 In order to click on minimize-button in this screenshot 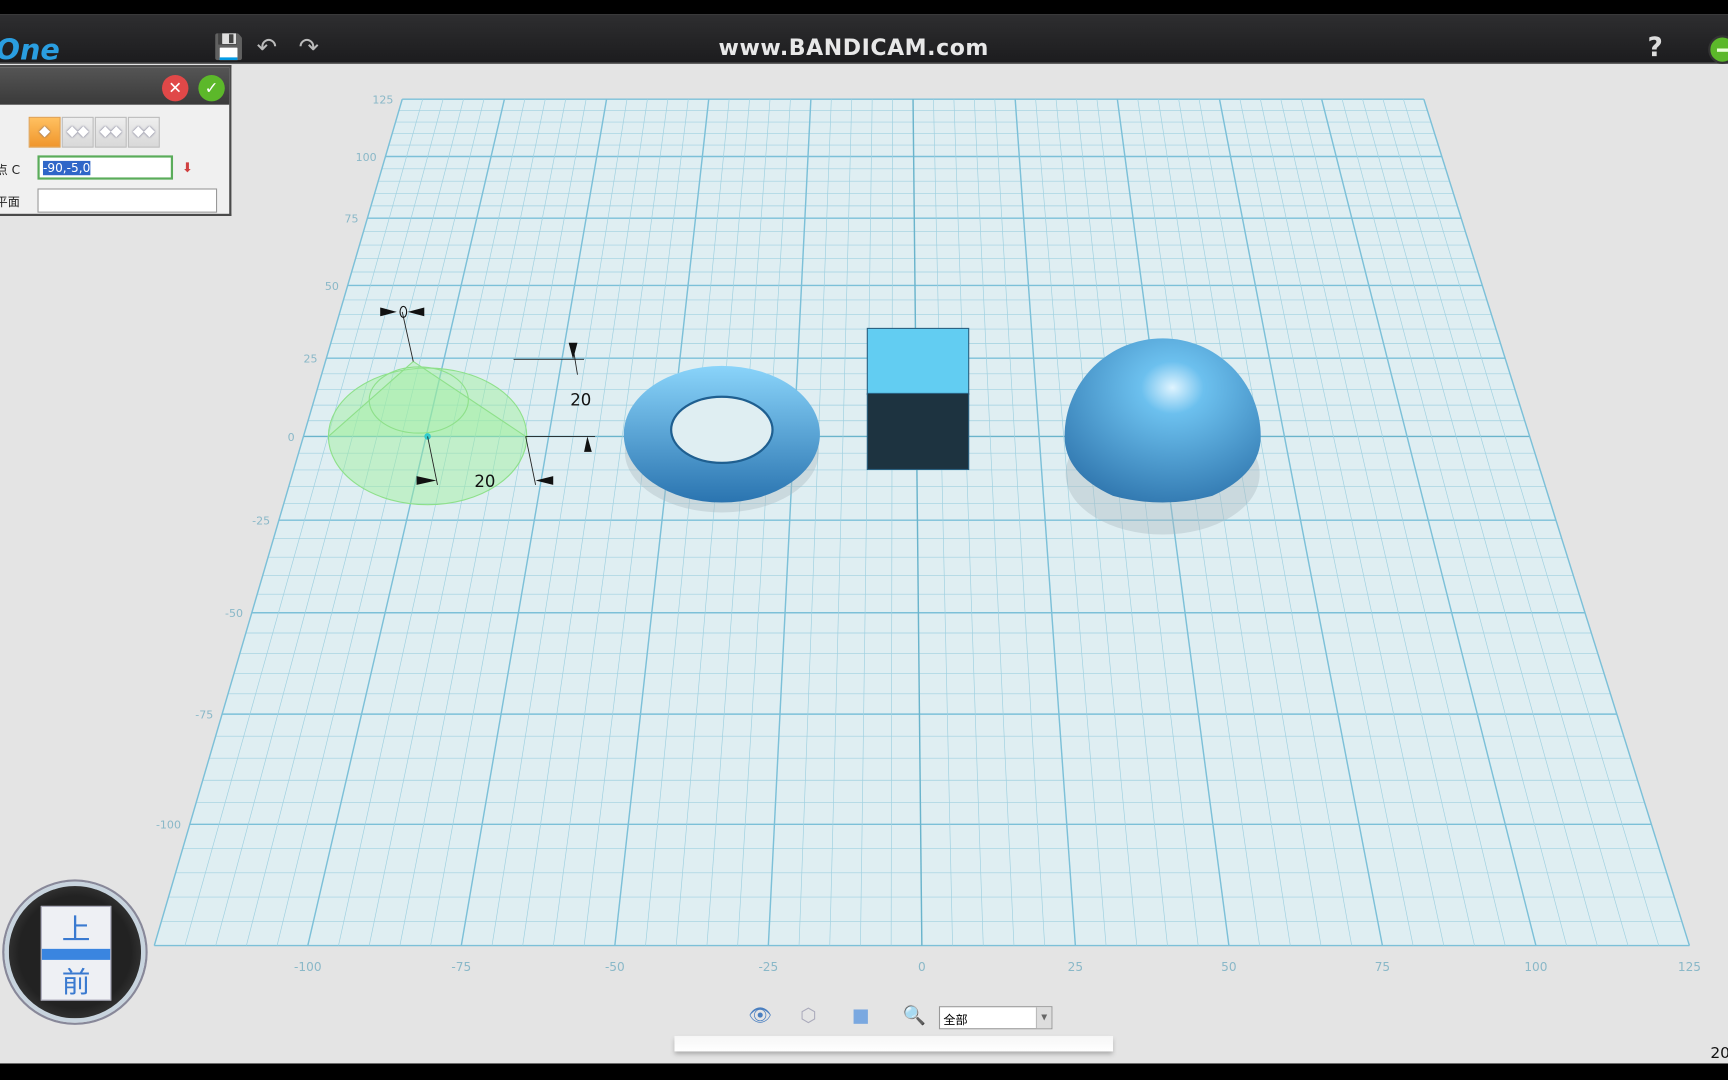, I will do `click(1718, 49)`.